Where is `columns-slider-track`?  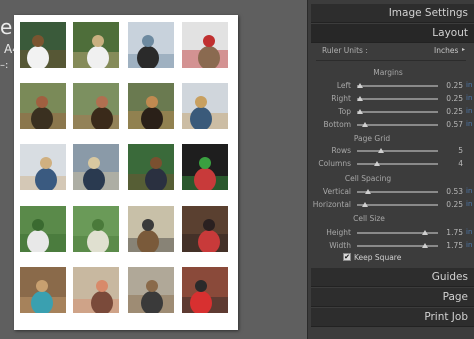
columns-slider-track is located at coordinates (397, 164).